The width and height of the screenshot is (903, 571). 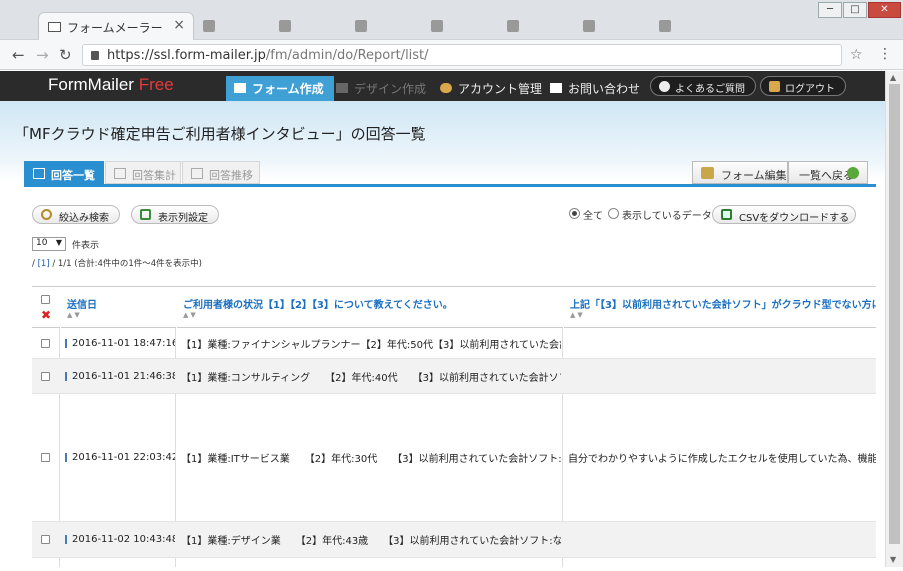 I want to click on nav-design-create: デザイン作成, so click(x=382, y=88).